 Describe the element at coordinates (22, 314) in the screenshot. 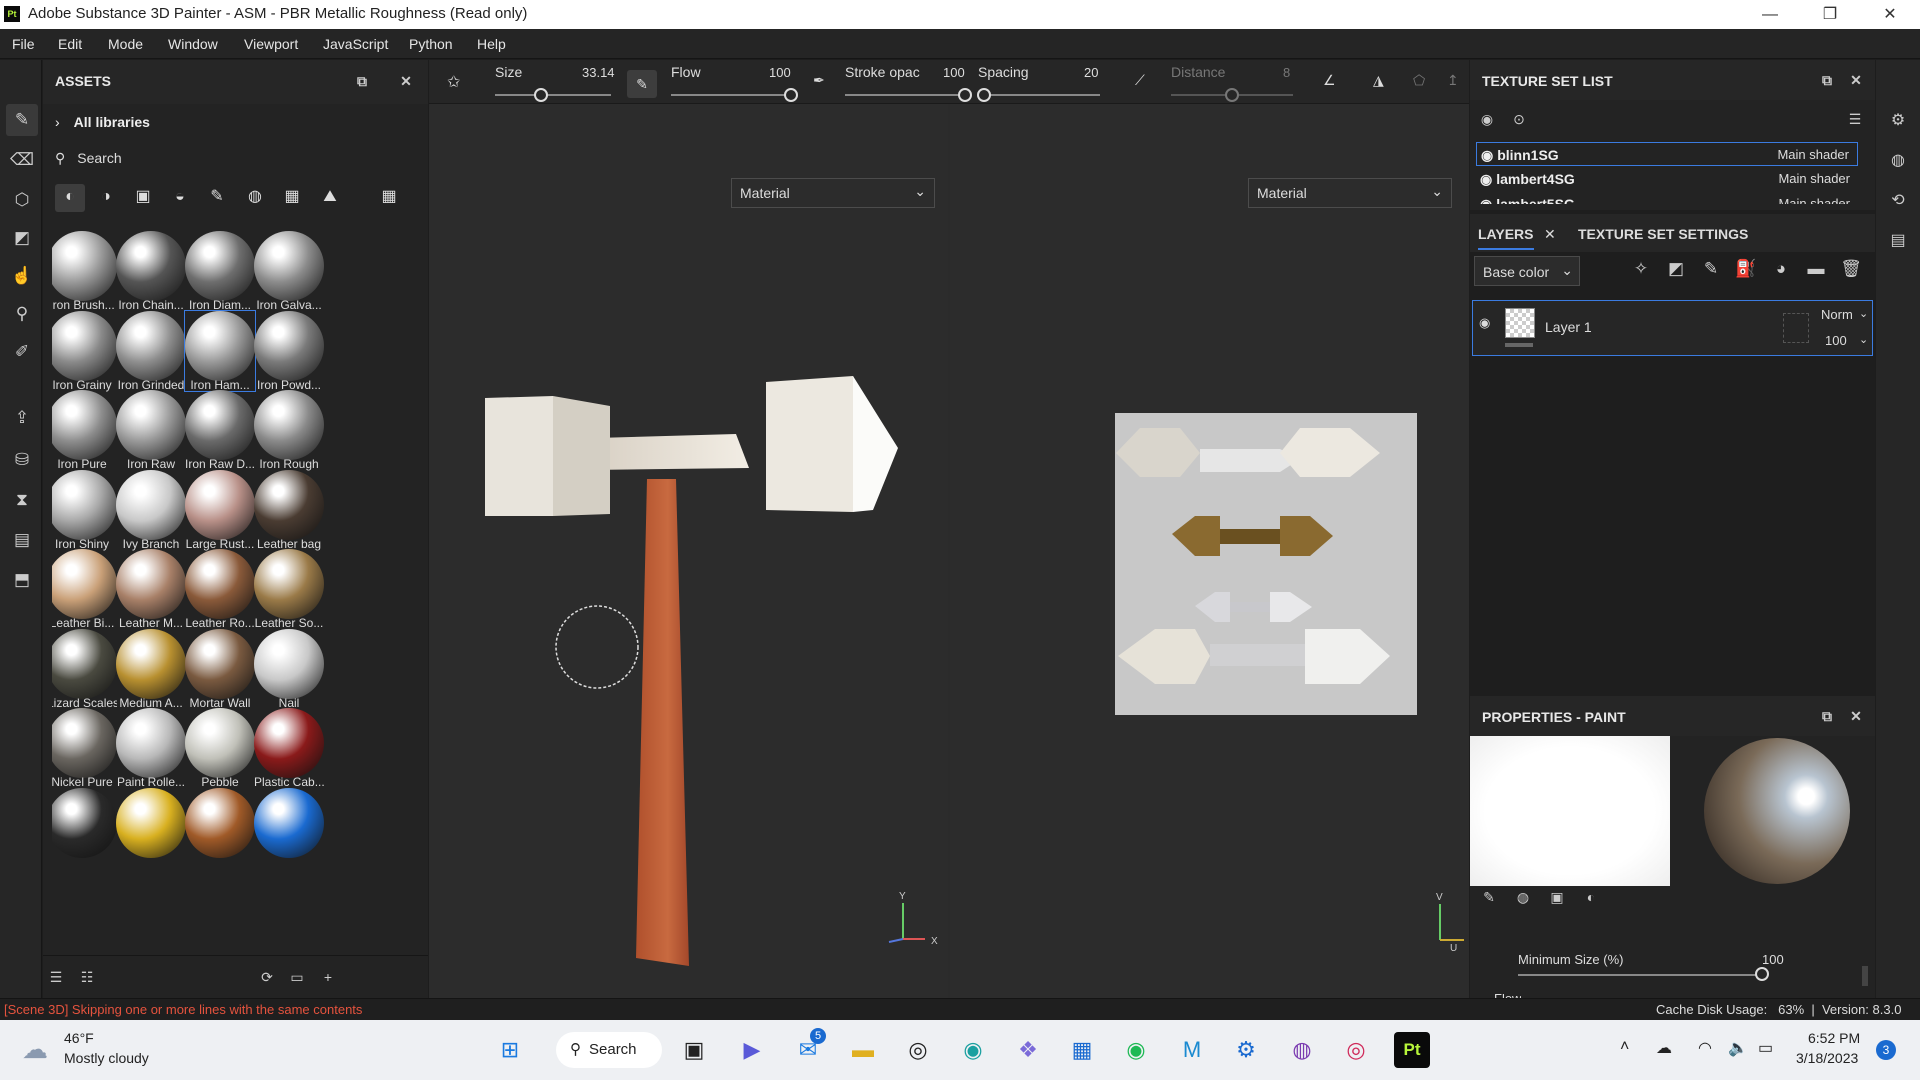

I see `clone-icon: ⚲` at that location.